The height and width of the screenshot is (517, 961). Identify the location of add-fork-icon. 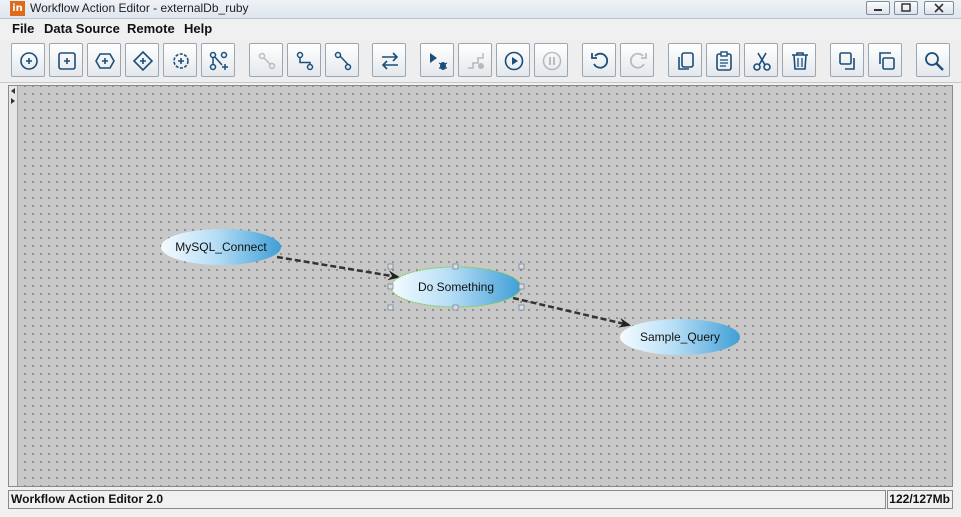
(218, 61).